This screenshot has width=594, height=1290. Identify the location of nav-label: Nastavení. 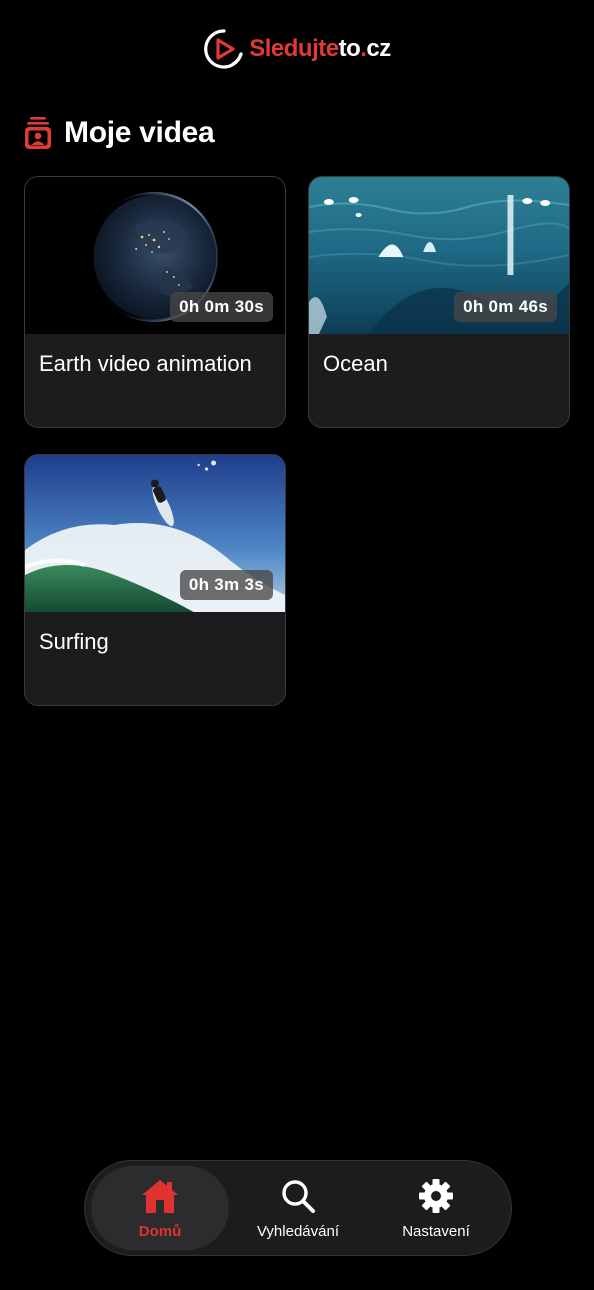
(436, 1231).